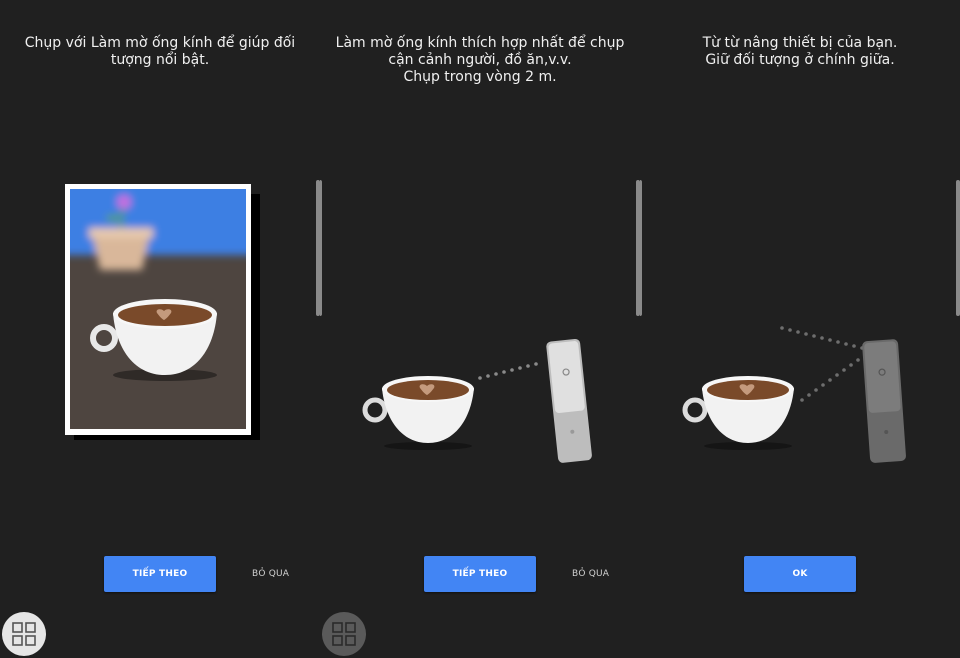 The height and width of the screenshot is (658, 960). What do you see at coordinates (800, 574) in the screenshot?
I see `ok-button: OK` at bounding box center [800, 574].